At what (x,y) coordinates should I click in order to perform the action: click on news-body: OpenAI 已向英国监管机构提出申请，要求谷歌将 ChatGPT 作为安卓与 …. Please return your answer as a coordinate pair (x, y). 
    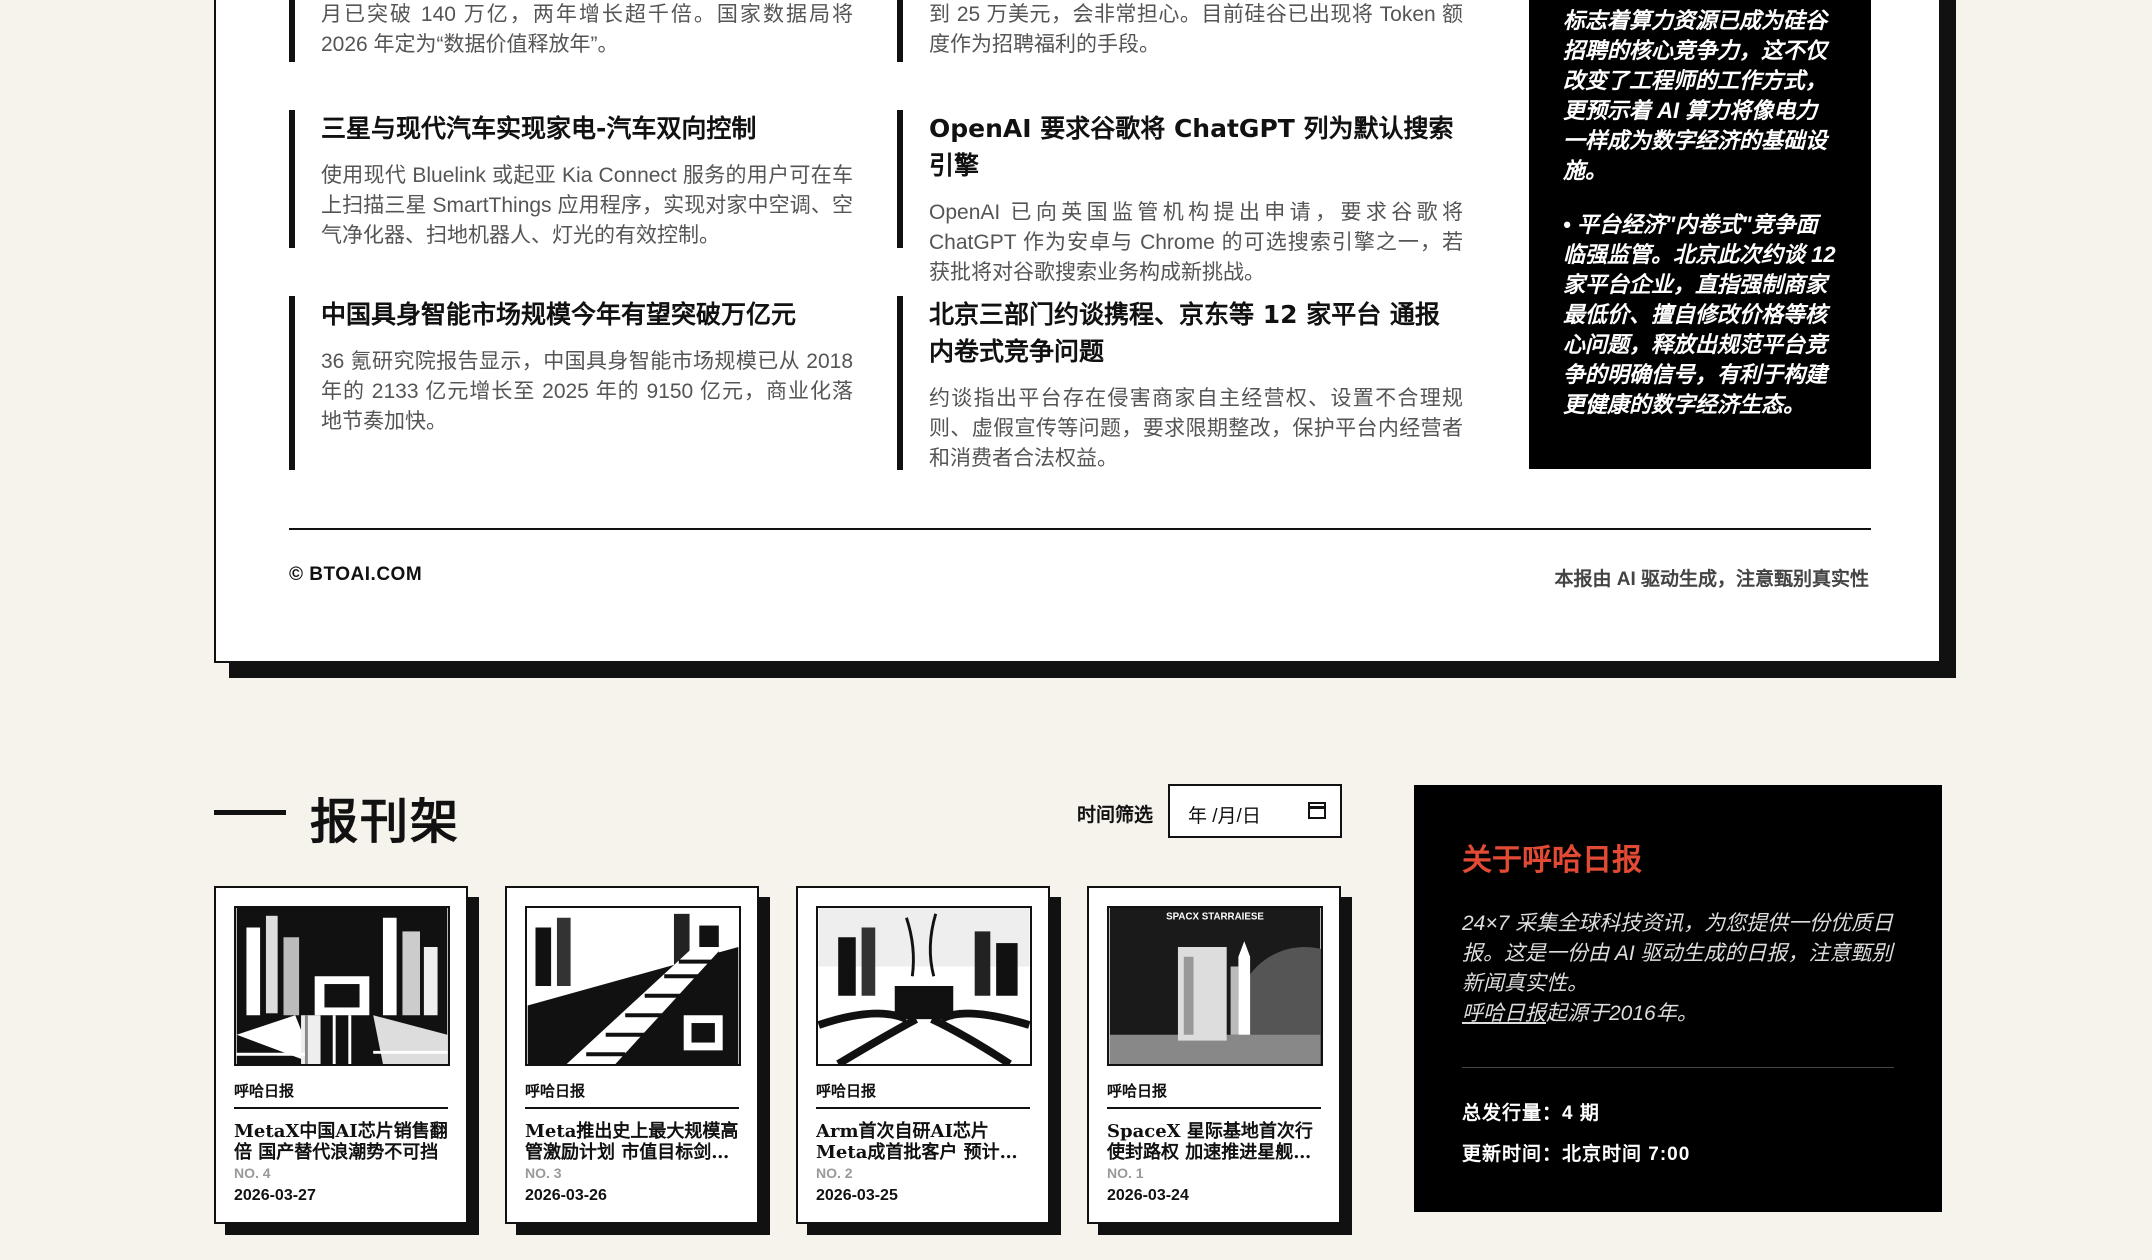
    Looking at the image, I should click on (1196, 242).